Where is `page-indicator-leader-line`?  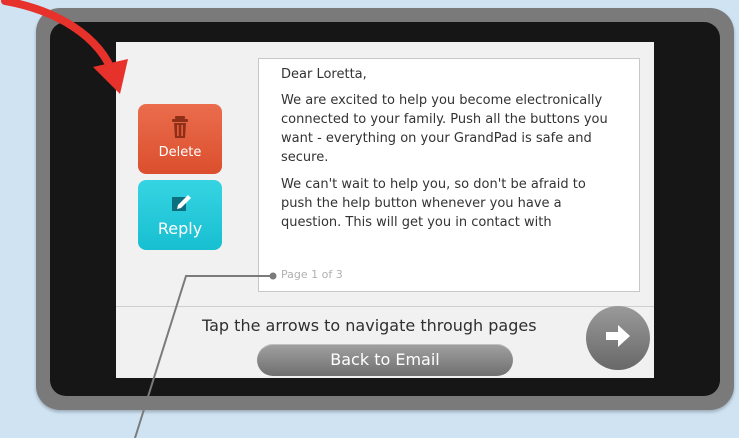 page-indicator-leader-line is located at coordinates (203, 356).